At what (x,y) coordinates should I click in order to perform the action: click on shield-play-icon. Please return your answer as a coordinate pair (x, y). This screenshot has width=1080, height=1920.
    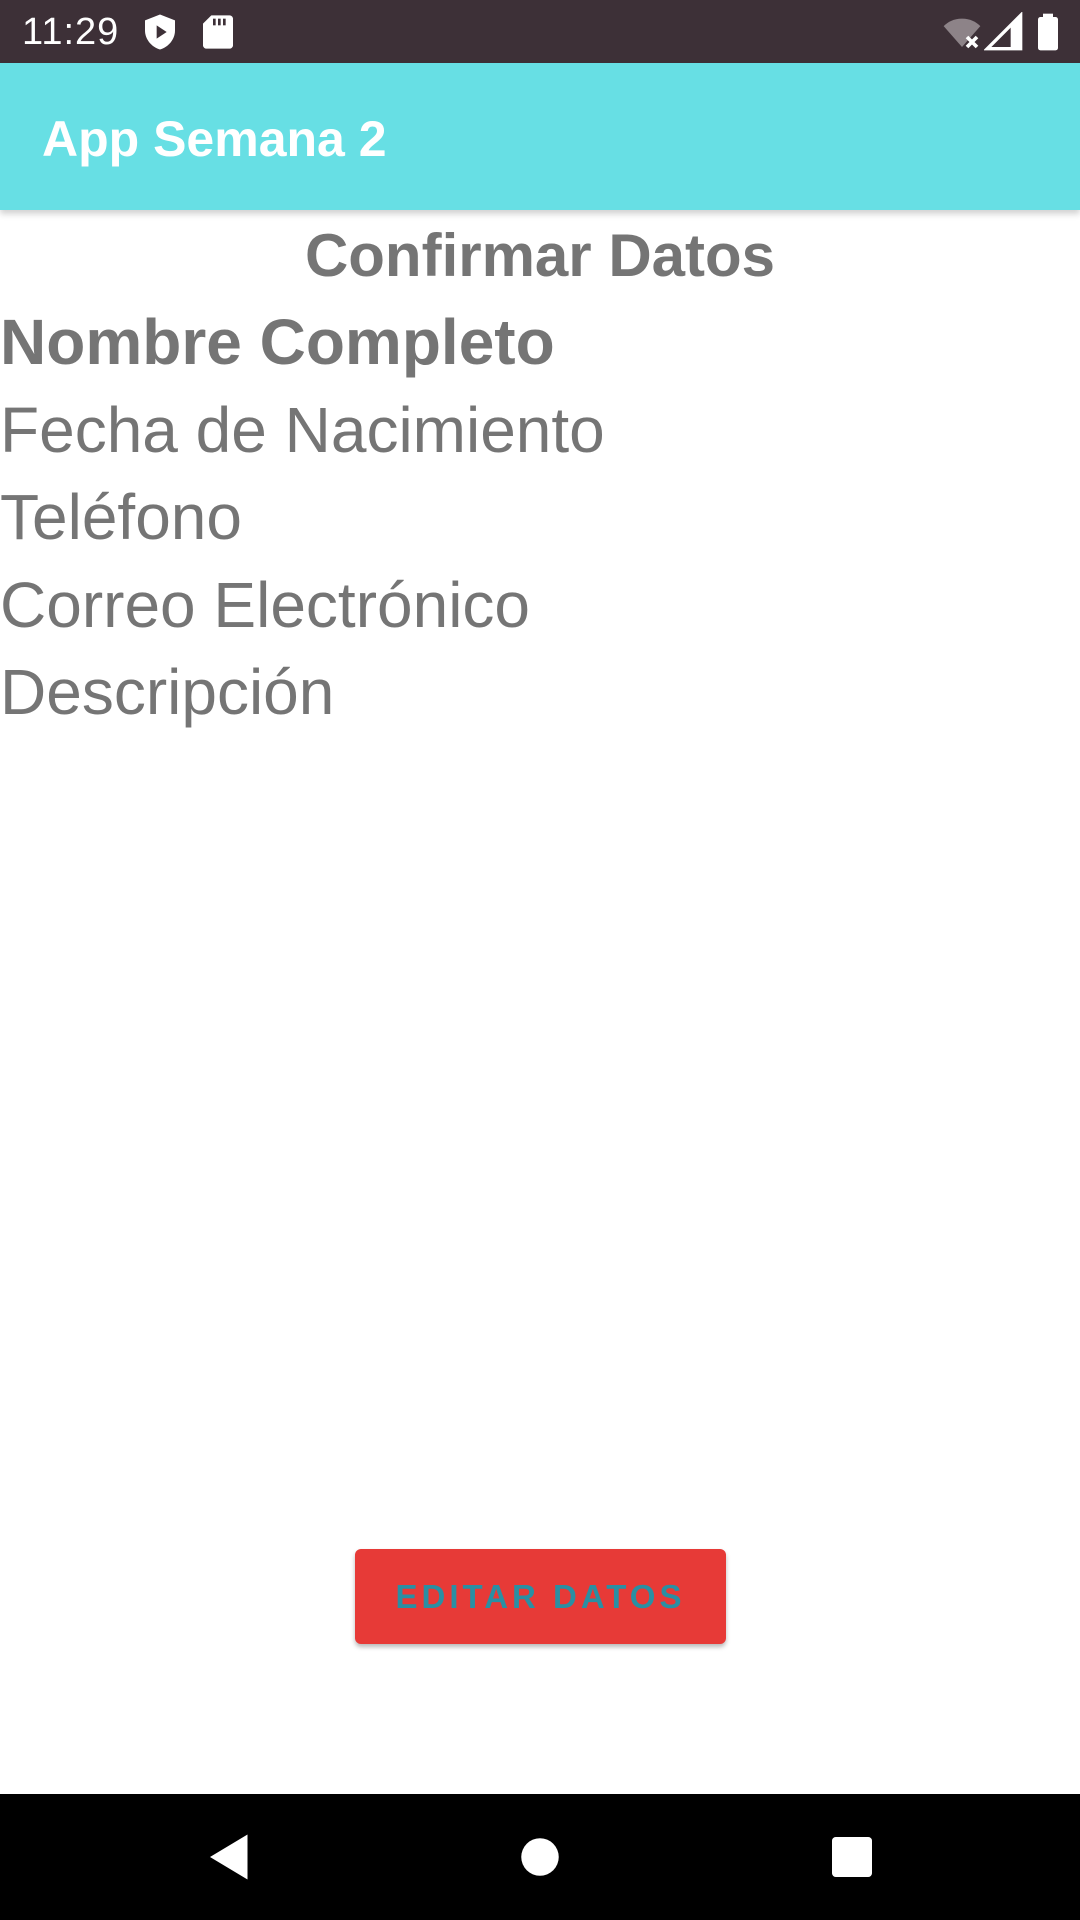
    Looking at the image, I should click on (160, 32).